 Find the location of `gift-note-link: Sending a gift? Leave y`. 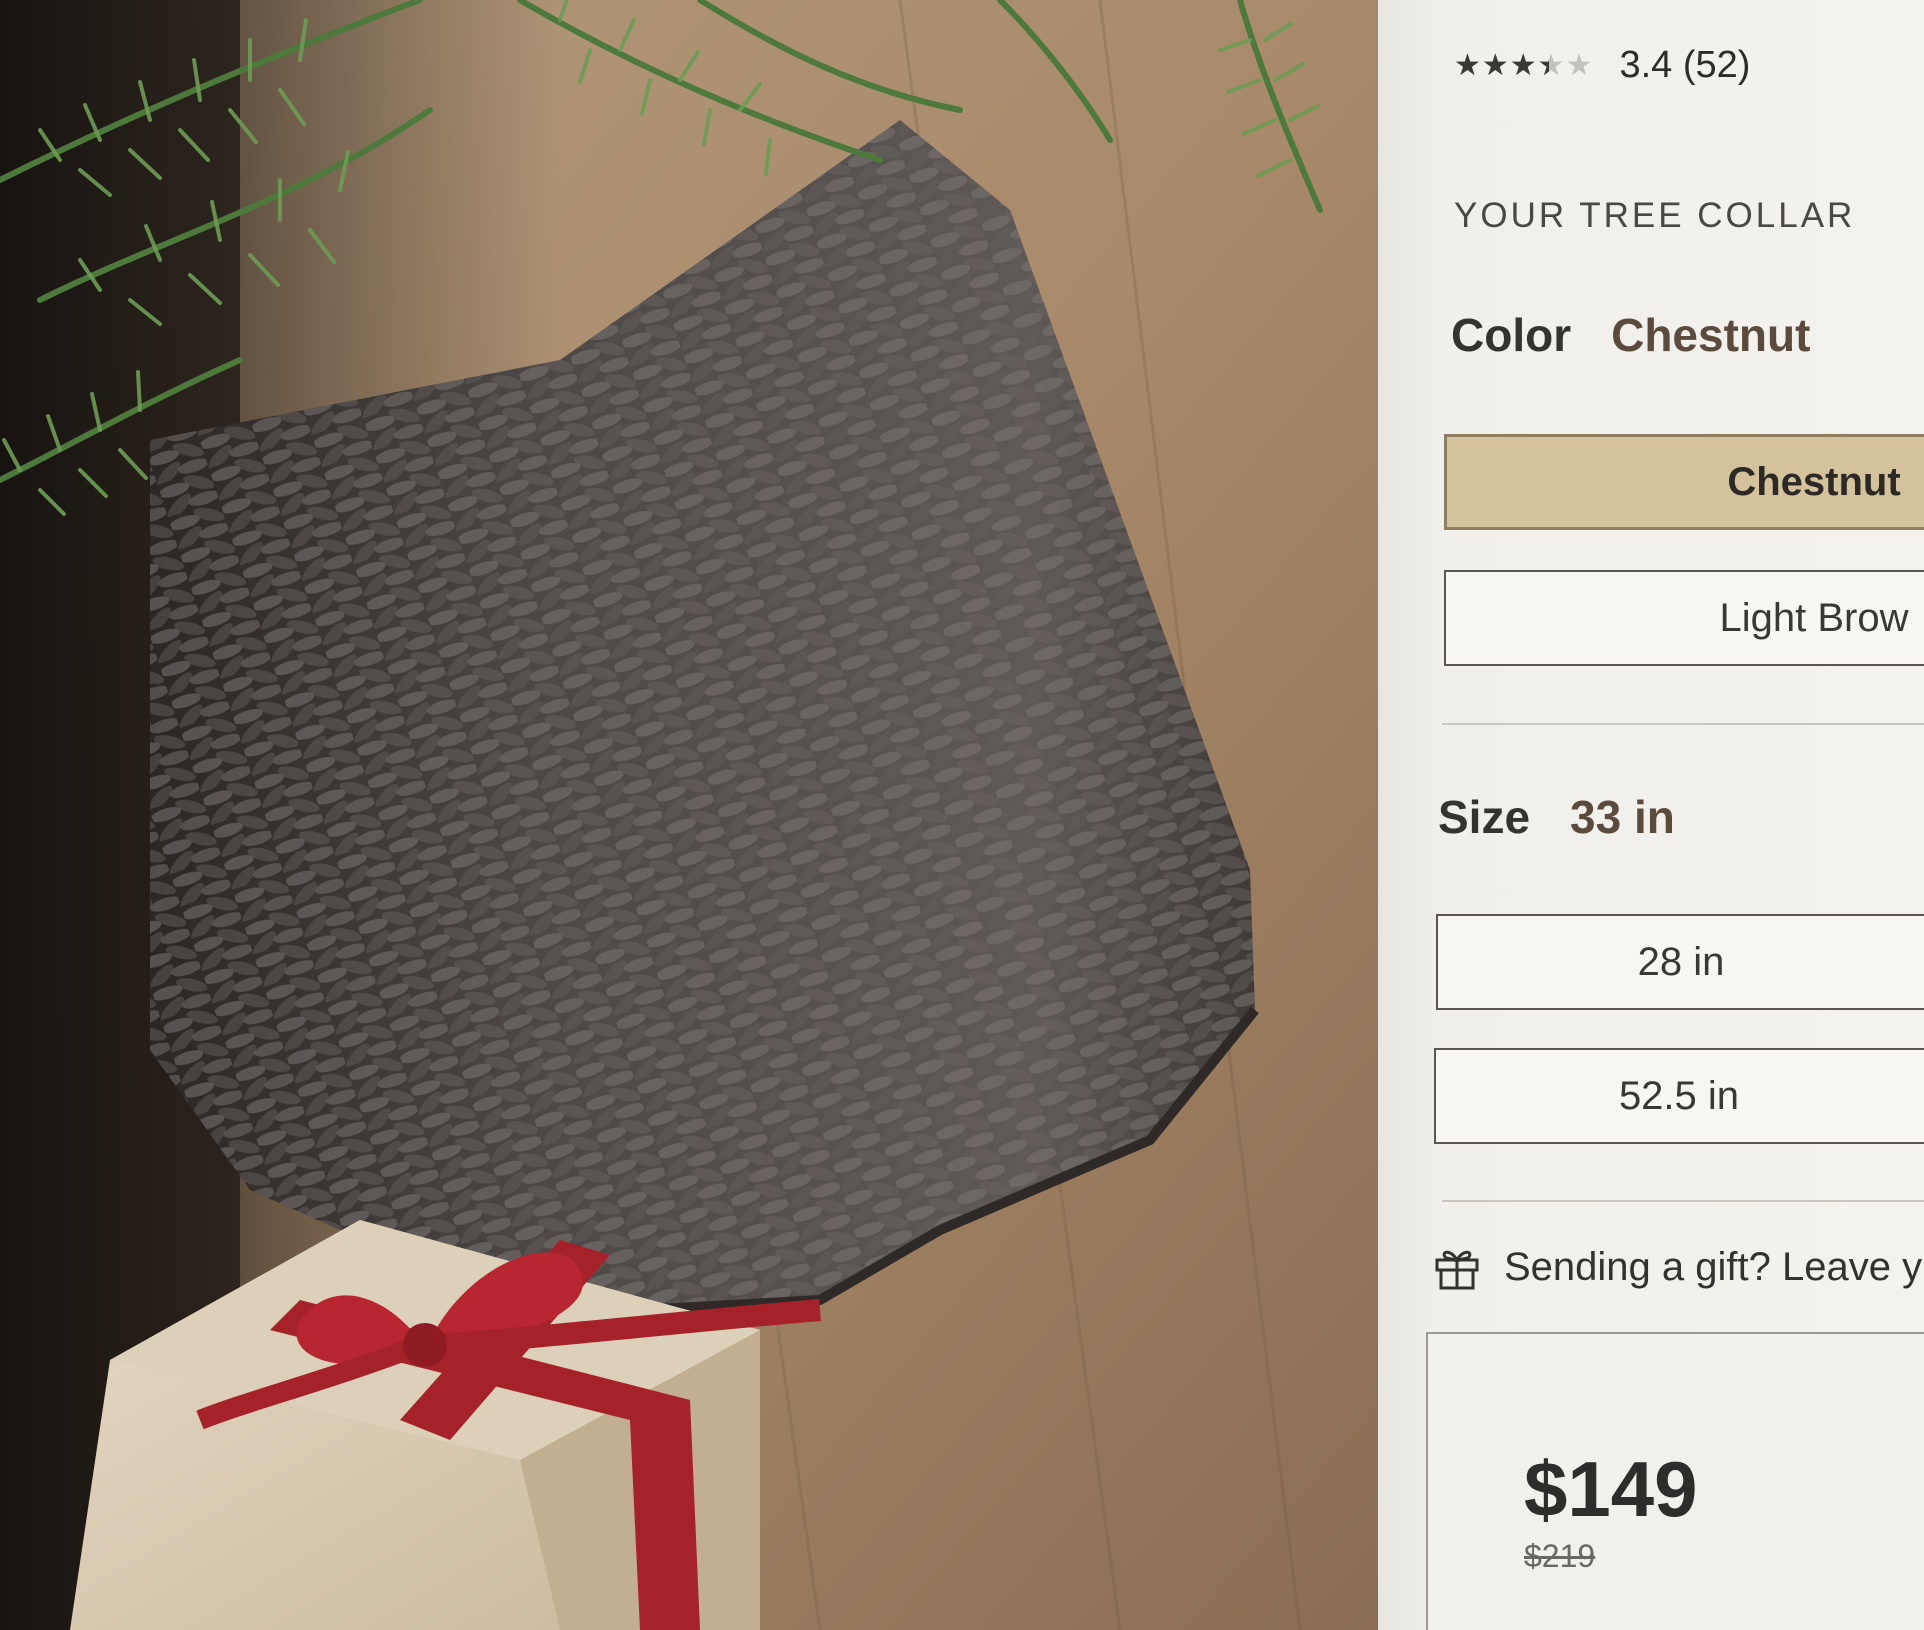

gift-note-link: Sending a gift? Leave y is located at coordinates (1677, 1267).